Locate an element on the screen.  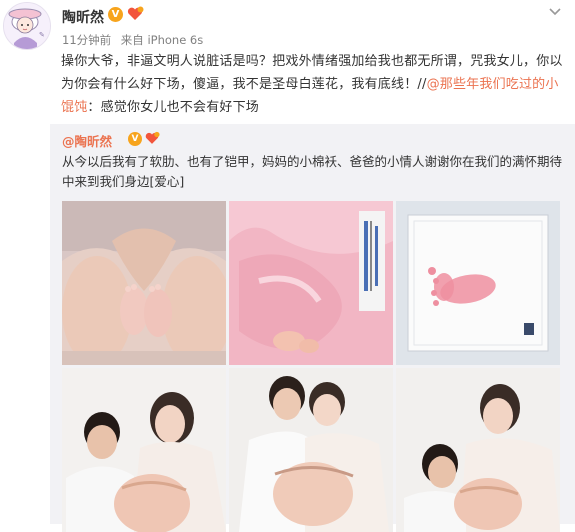
post-time: 11分钟前 is located at coordinates (86, 40).